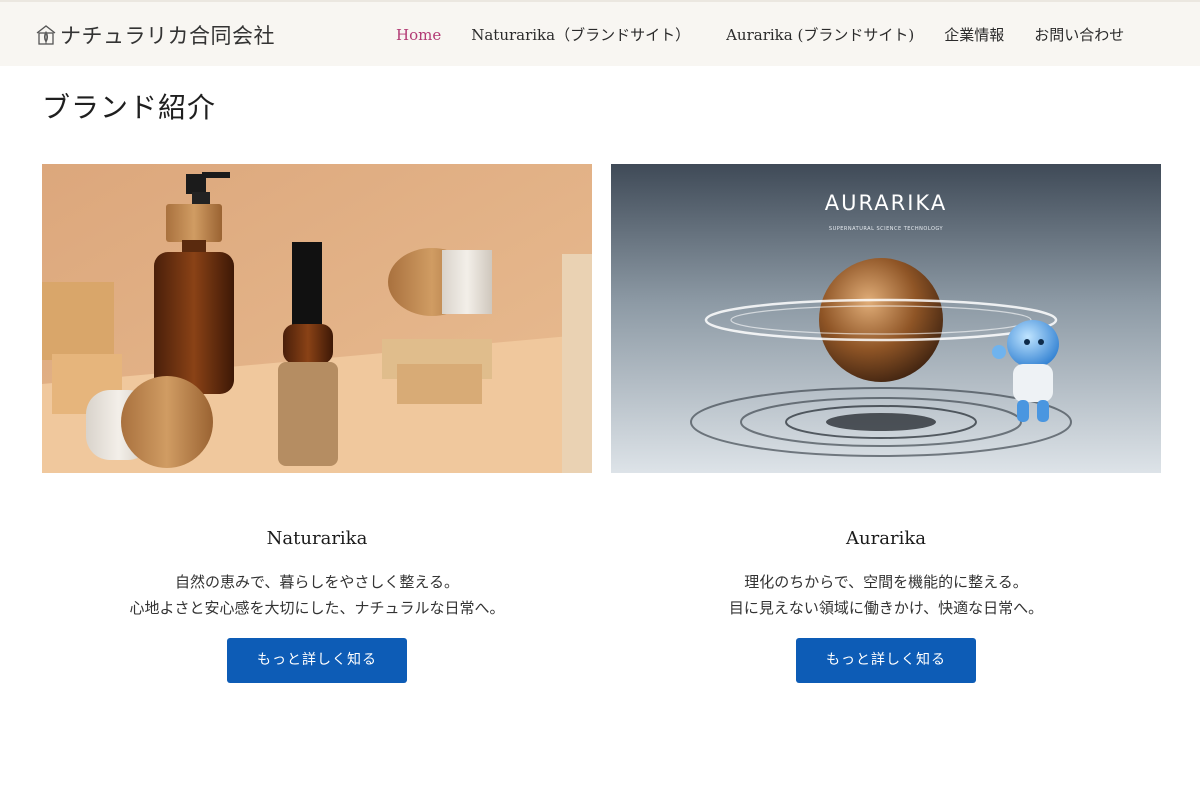  I want to click on image-brand-text: AURARIKA, so click(886, 203).